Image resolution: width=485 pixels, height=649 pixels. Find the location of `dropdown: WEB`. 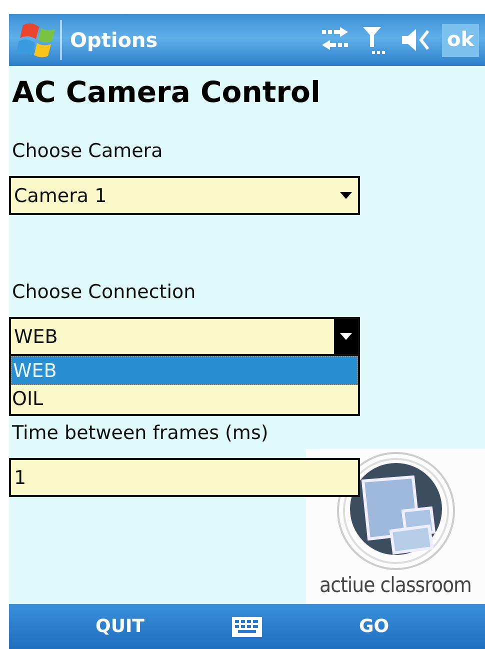

dropdown: WEB is located at coordinates (184, 336).